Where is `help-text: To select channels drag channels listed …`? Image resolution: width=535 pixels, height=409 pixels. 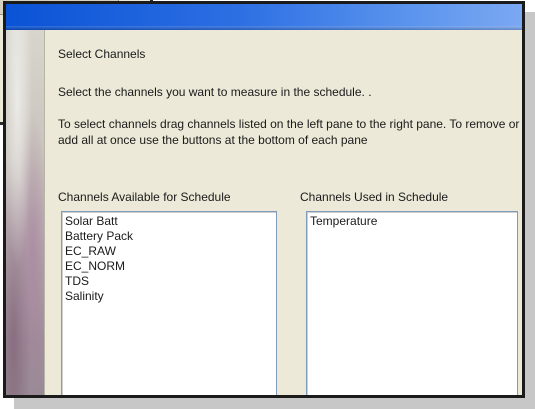 help-text: To select channels drag channels listed … is located at coordinates (289, 132).